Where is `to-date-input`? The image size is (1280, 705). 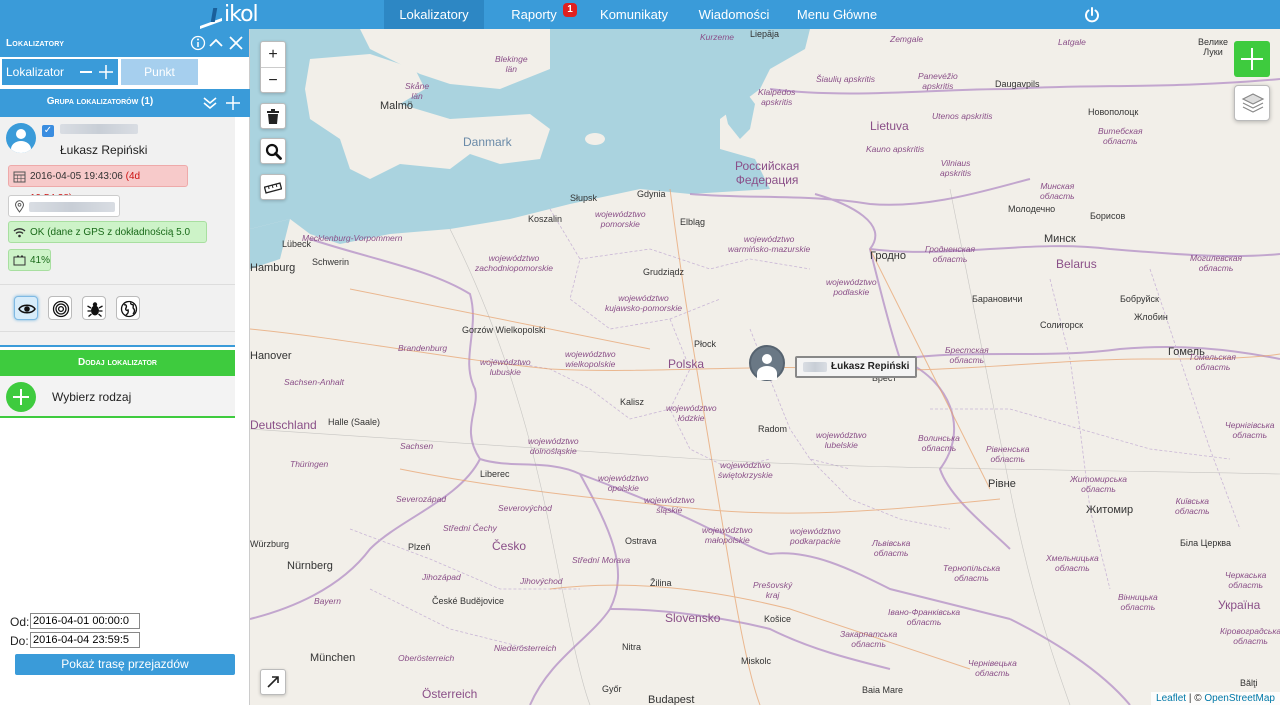 to-date-input is located at coordinates (85, 640).